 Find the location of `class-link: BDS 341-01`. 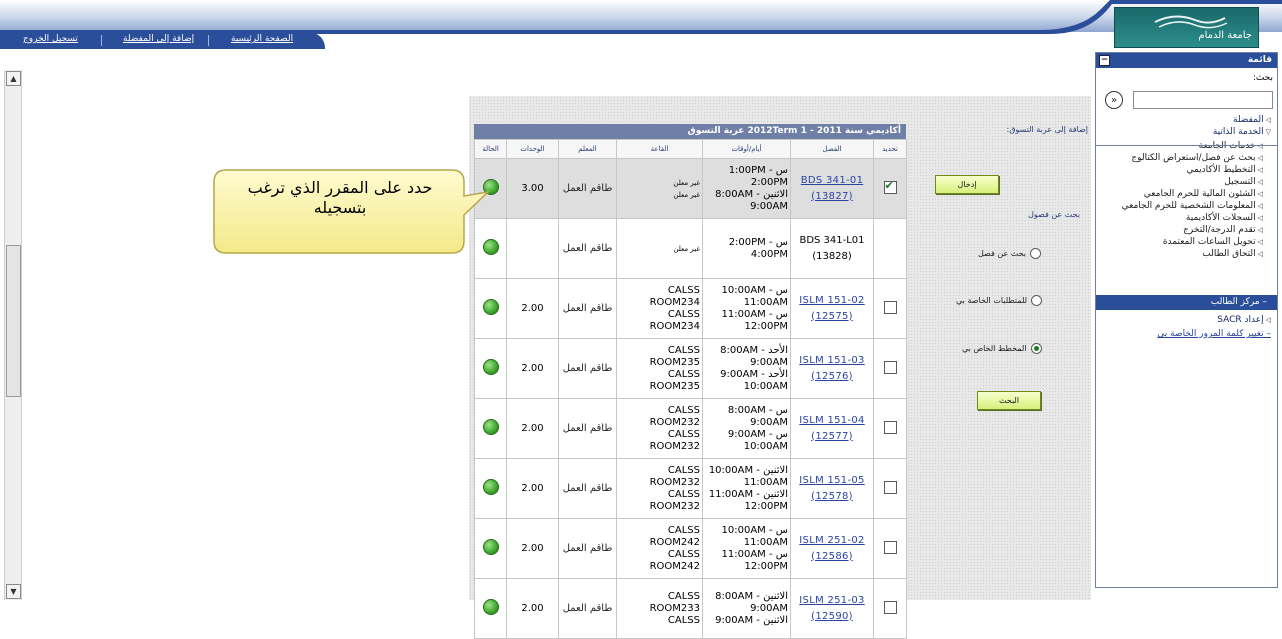

class-link: BDS 341-01 is located at coordinates (832, 180).